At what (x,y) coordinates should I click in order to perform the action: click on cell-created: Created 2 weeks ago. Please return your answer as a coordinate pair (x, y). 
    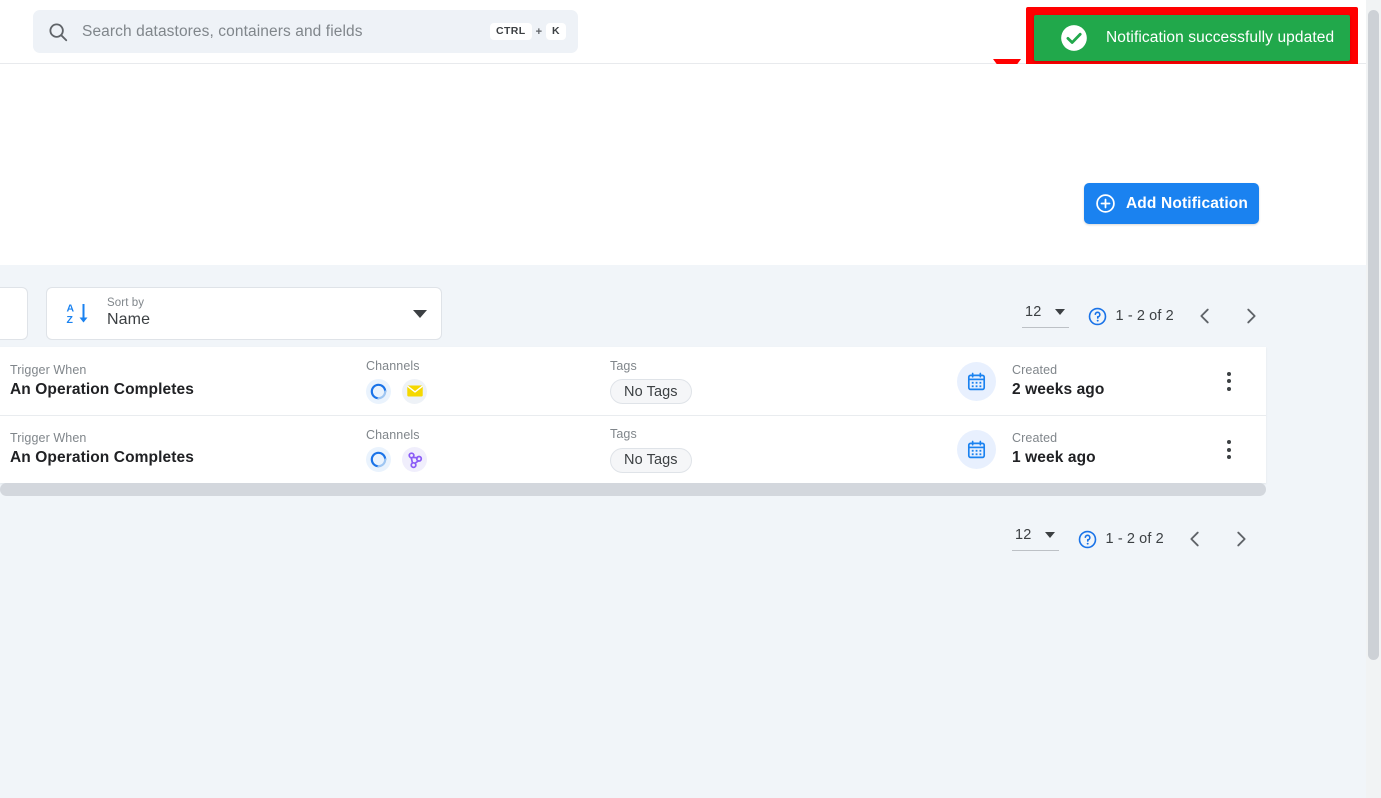
    Looking at the image, I should click on (1030, 381).